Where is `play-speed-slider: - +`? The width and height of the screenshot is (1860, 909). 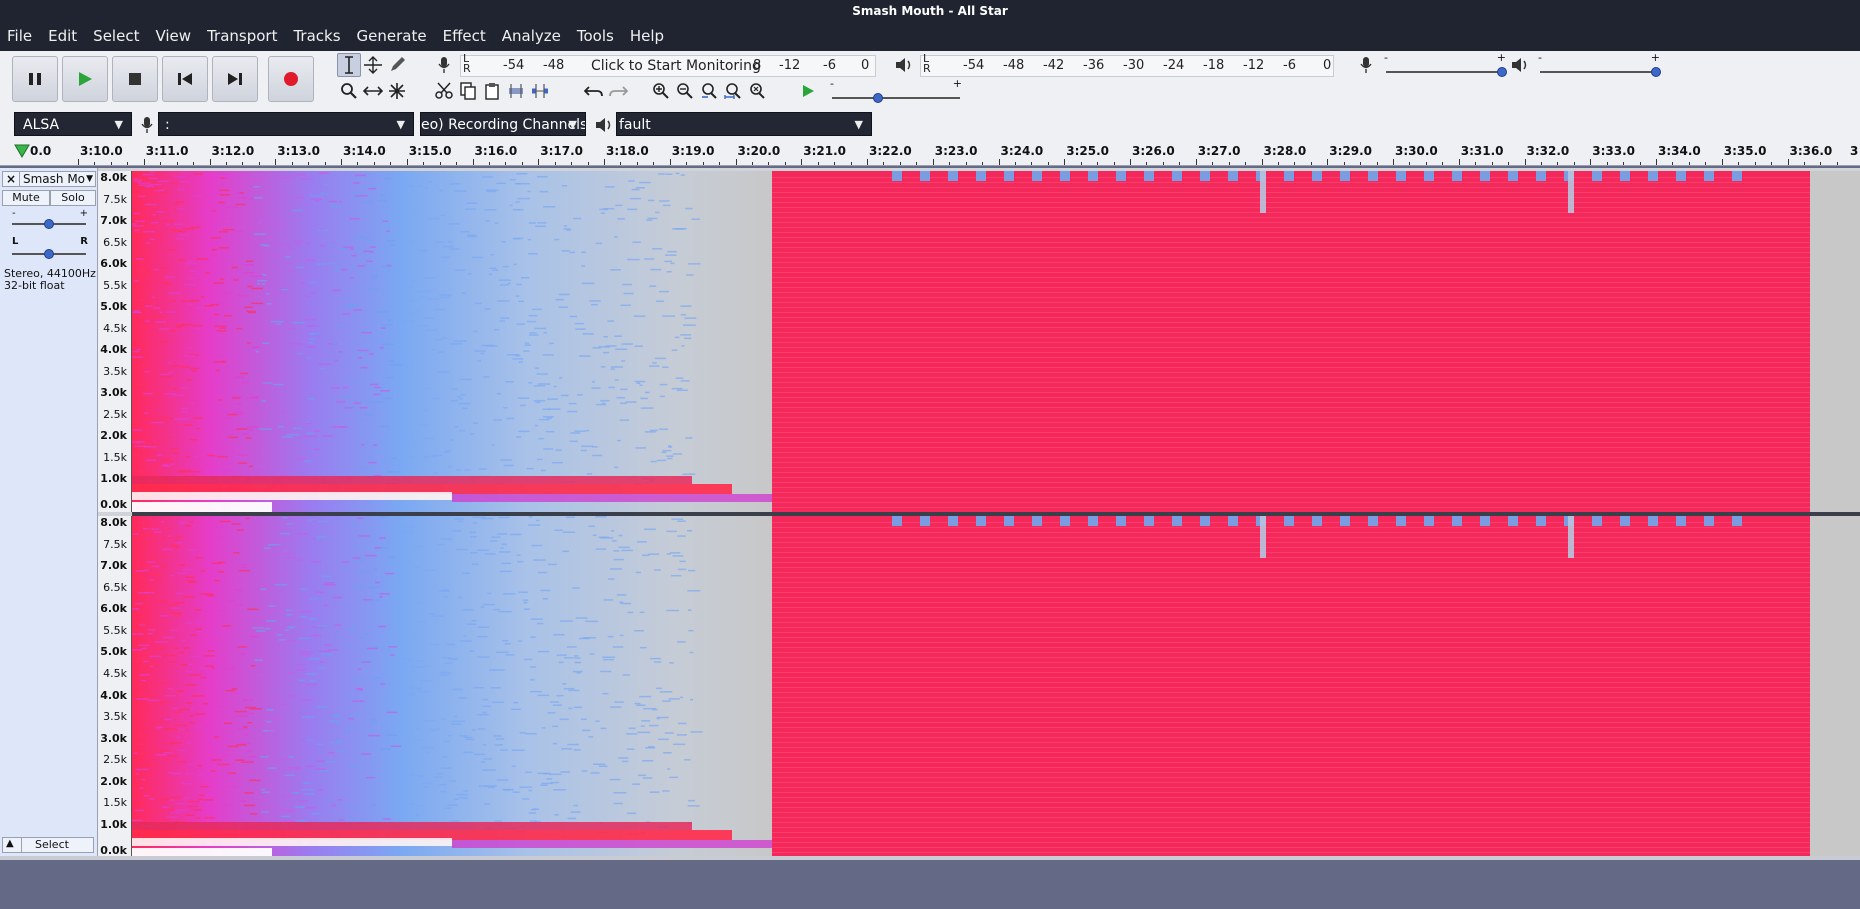 play-speed-slider: - + is located at coordinates (896, 90).